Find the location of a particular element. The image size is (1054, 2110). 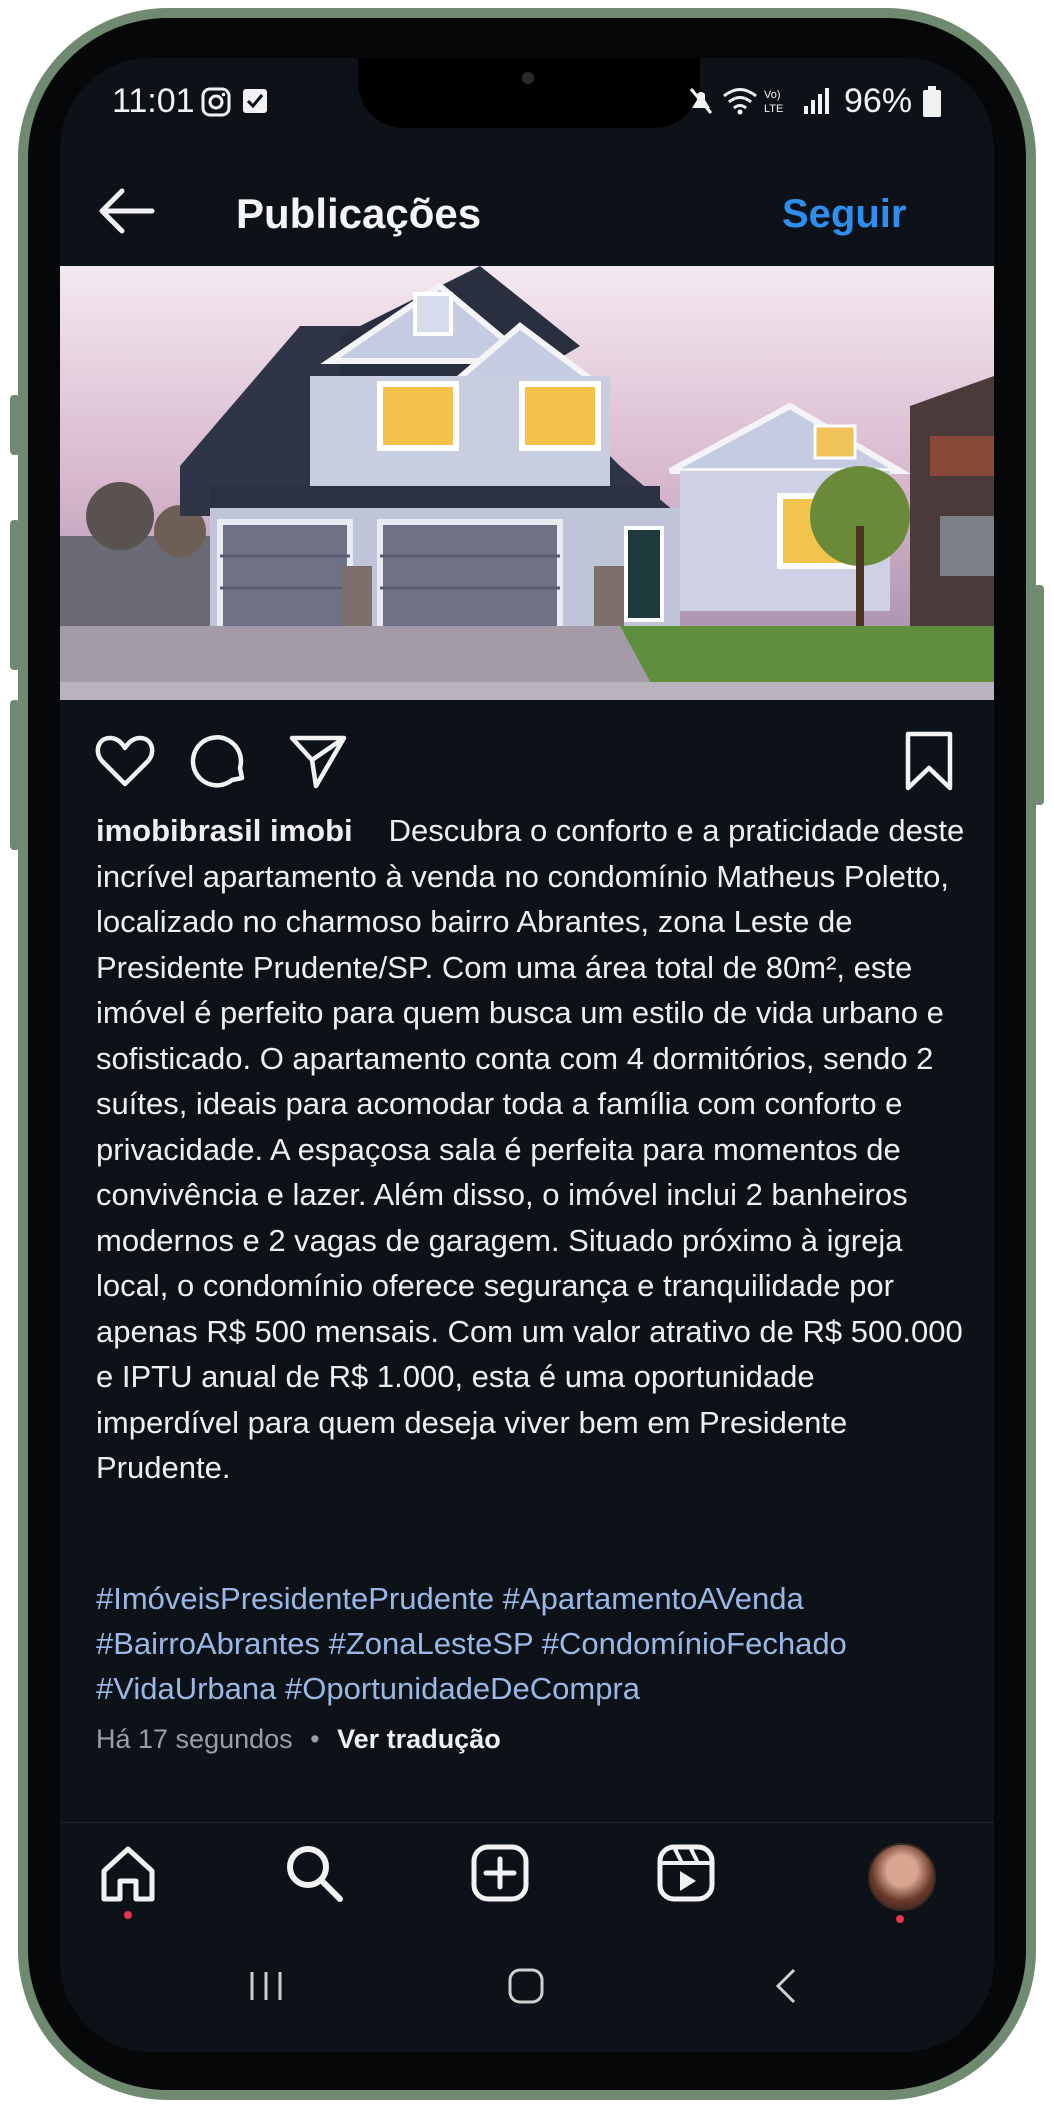

heart-icon is located at coordinates (125, 761).